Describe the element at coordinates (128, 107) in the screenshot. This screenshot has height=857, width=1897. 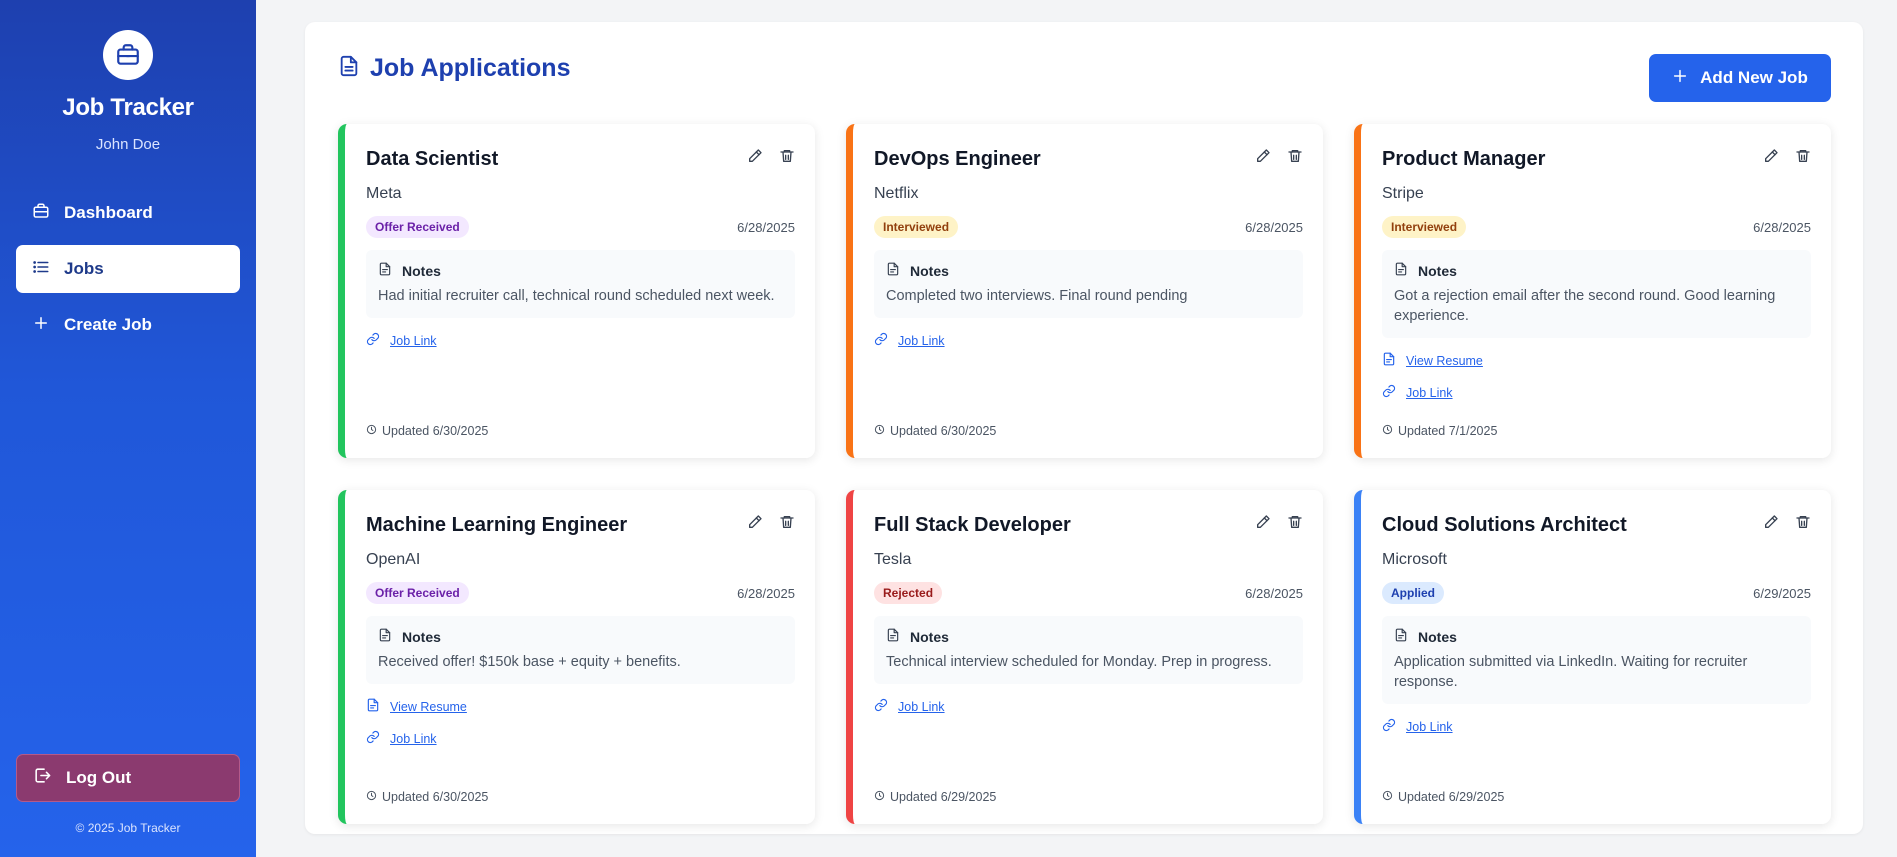
I see `app-title: Job Tracker` at that location.